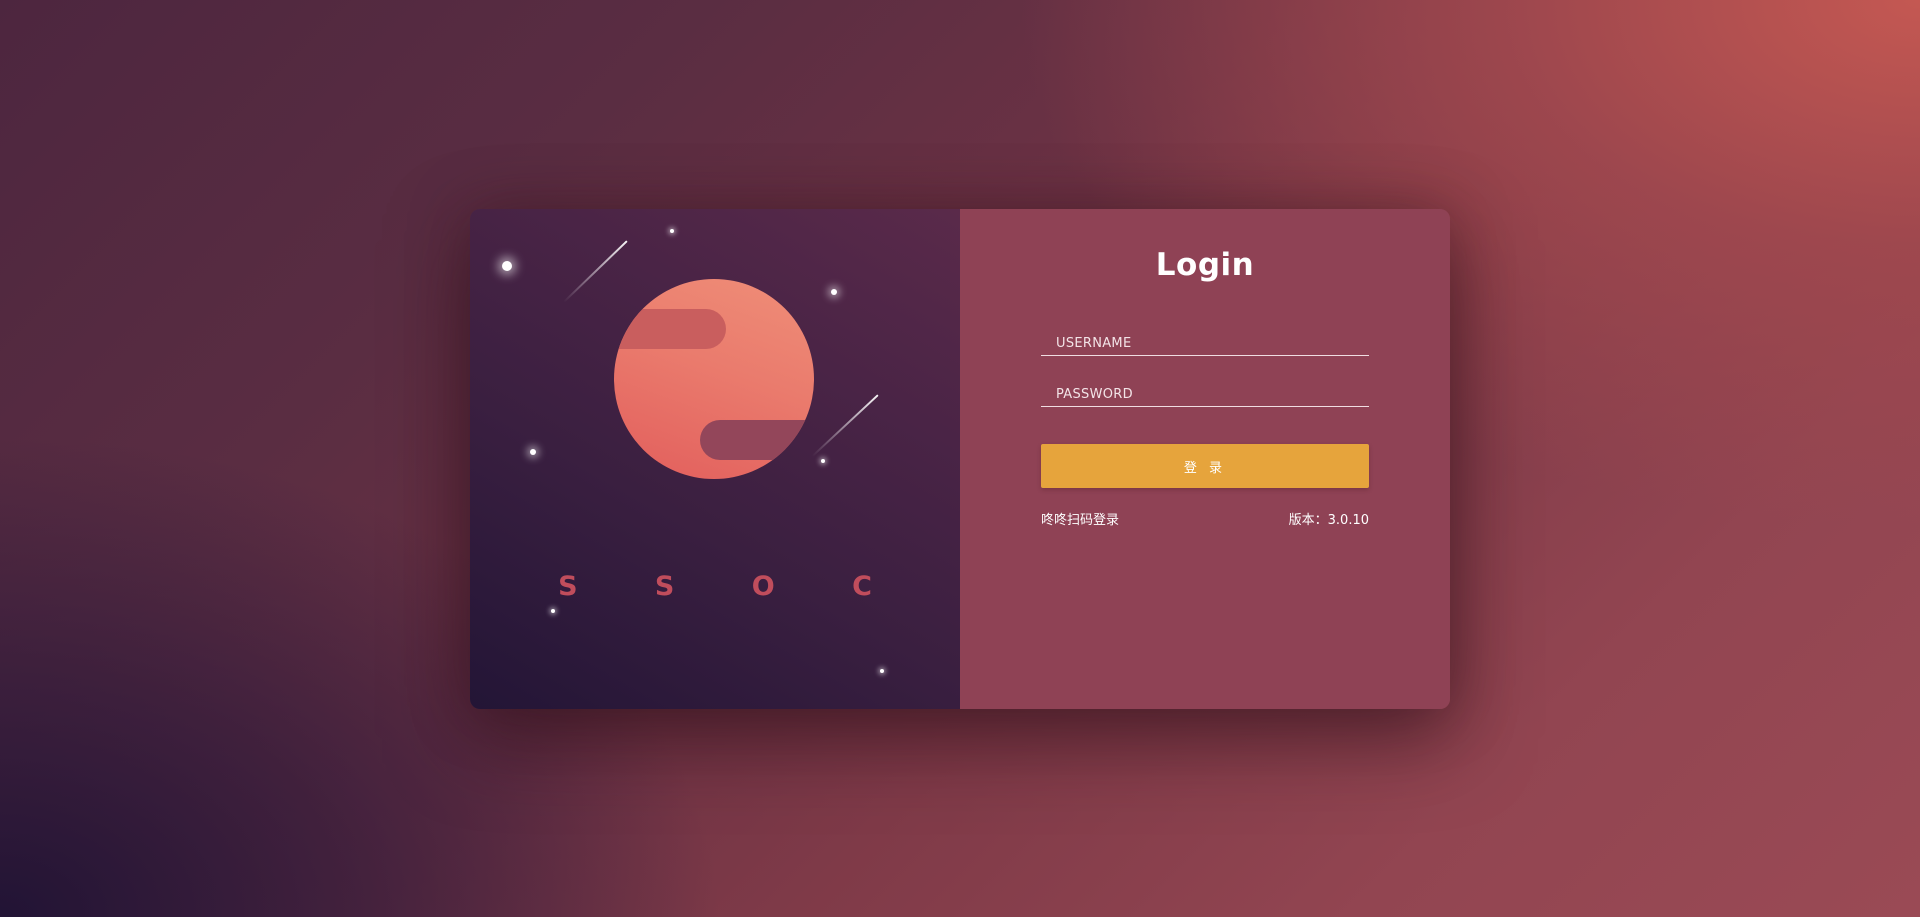 This screenshot has width=1920, height=917. I want to click on brand-name: S S O C, so click(732, 586).